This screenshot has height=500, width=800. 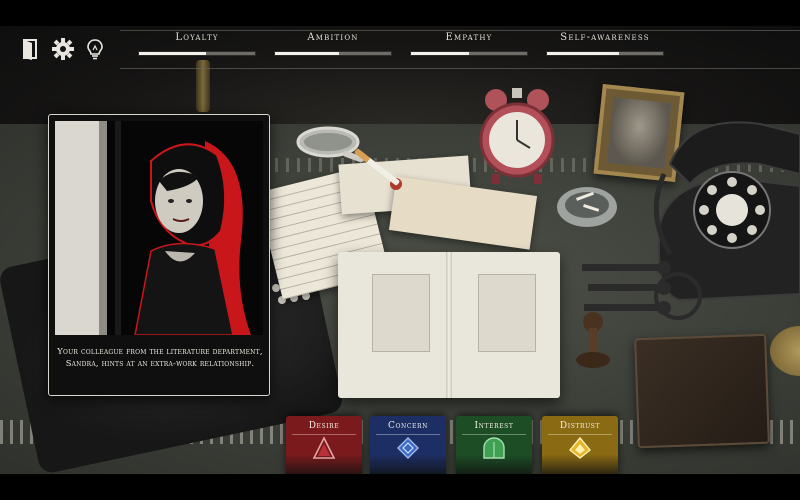 I want to click on stat-label: Ambition, so click(x=333, y=37).